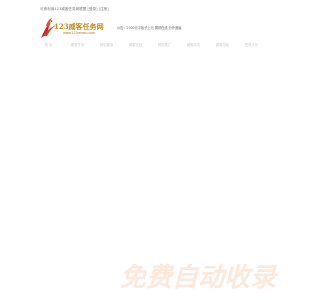  I want to click on nav-item-forum: 威客论坛, so click(222, 44).